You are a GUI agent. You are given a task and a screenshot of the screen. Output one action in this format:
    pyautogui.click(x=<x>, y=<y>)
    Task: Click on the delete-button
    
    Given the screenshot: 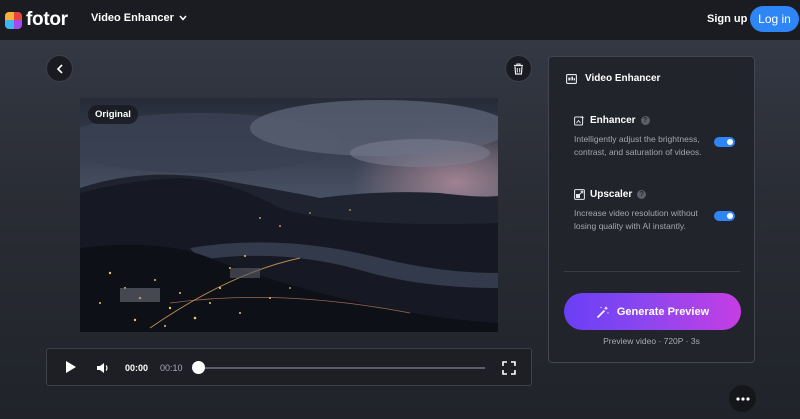 What is the action you would take?
    pyautogui.click(x=518, y=68)
    